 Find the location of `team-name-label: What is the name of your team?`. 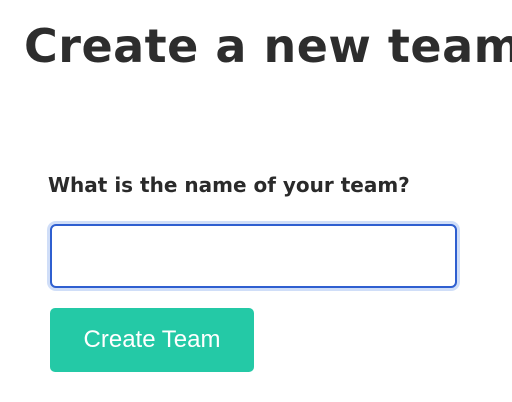

team-name-label: What is the name of your team? is located at coordinates (229, 185).